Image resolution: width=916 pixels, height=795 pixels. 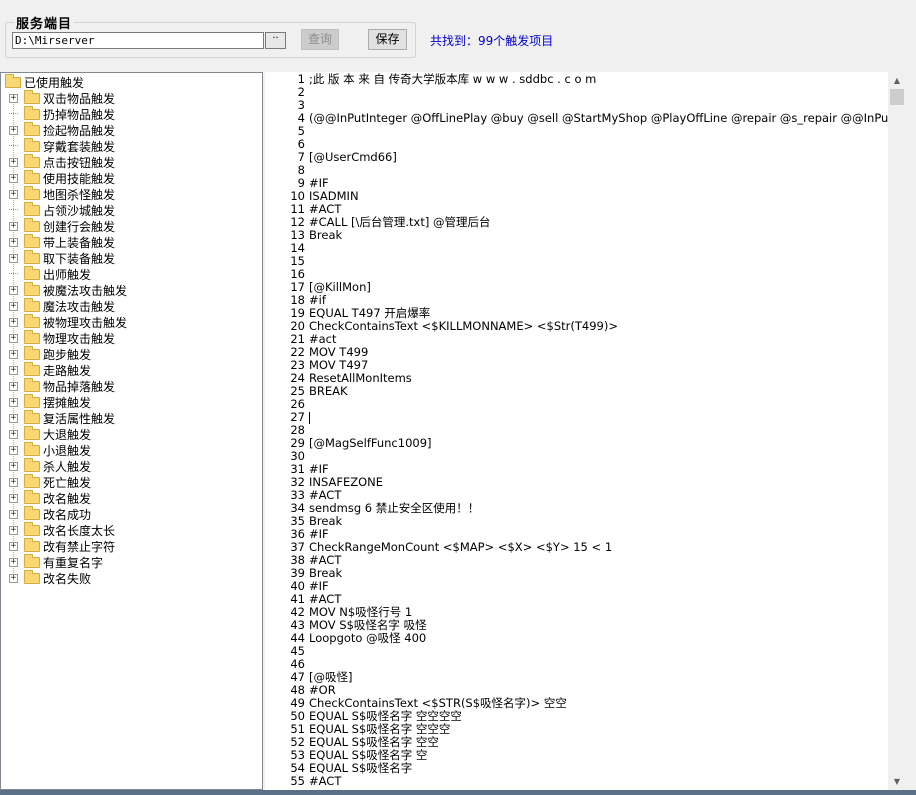 I want to click on tree-item: + 使用技能触发, so click(x=62, y=177).